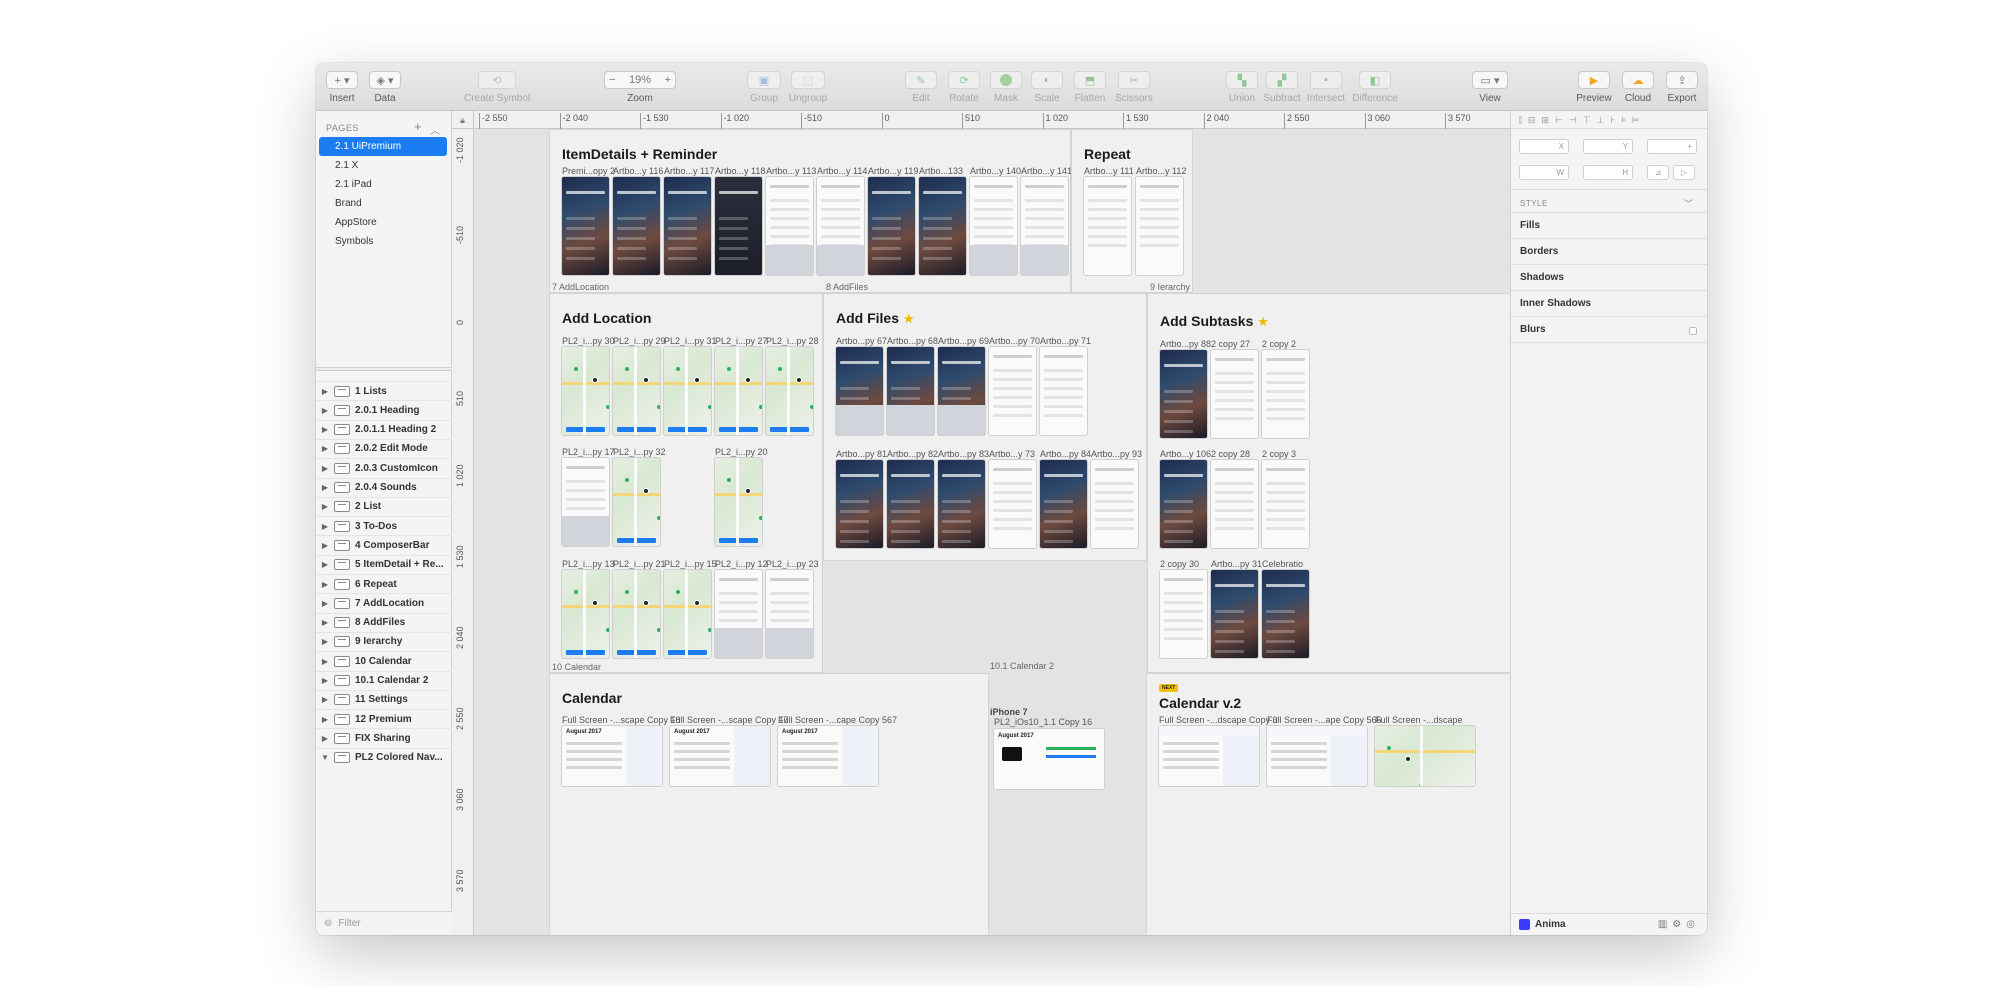 This screenshot has height=986, width=2000. Describe the element at coordinates (1672, 146) in the screenshot. I see `rotation-field: +` at that location.